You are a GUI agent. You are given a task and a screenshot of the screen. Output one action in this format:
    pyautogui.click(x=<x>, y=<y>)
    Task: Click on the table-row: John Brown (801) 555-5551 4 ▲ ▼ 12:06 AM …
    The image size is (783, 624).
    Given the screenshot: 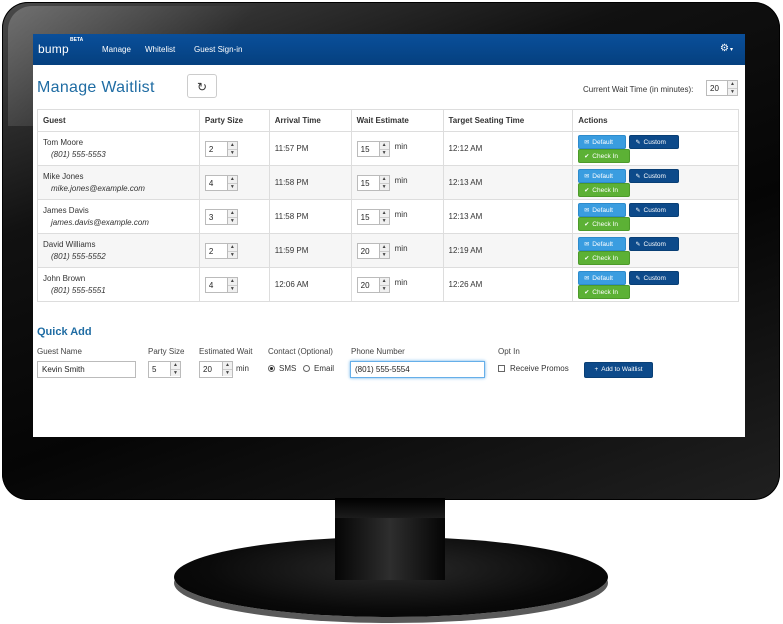 What is the action you would take?
    pyautogui.click(x=388, y=284)
    